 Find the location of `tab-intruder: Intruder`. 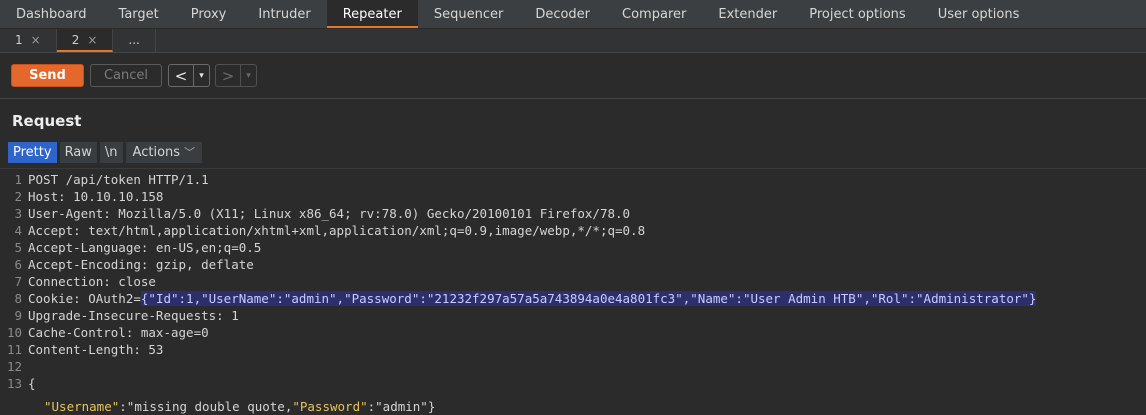

tab-intruder: Intruder is located at coordinates (284, 14).